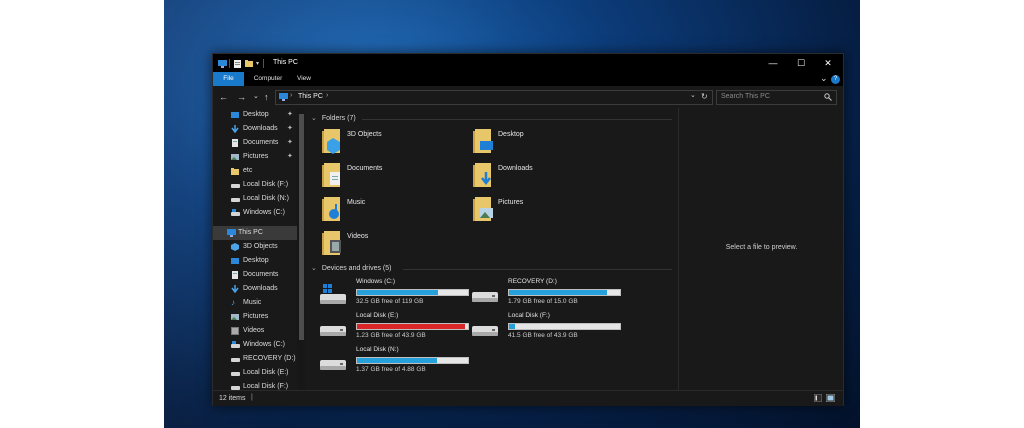  Describe the element at coordinates (235, 115) in the screenshot. I see `desktop-icon` at that location.